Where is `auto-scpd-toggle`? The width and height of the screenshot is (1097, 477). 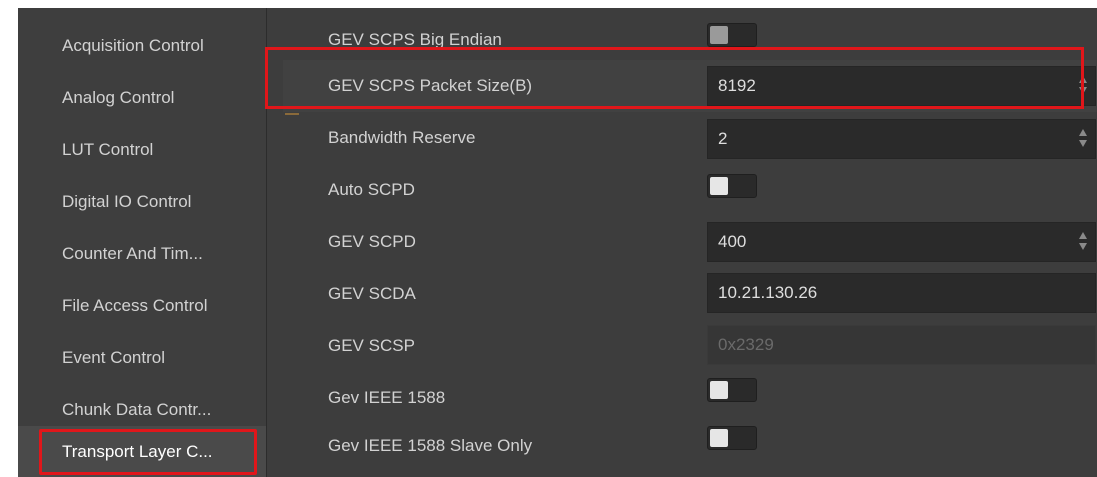 auto-scpd-toggle is located at coordinates (732, 186).